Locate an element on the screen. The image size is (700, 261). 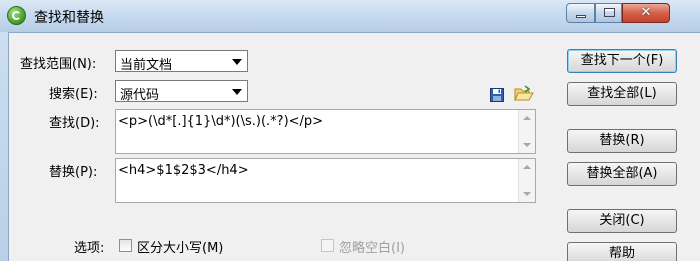
replace-text: <h4>$1$2$3</h4> is located at coordinates (183, 170).